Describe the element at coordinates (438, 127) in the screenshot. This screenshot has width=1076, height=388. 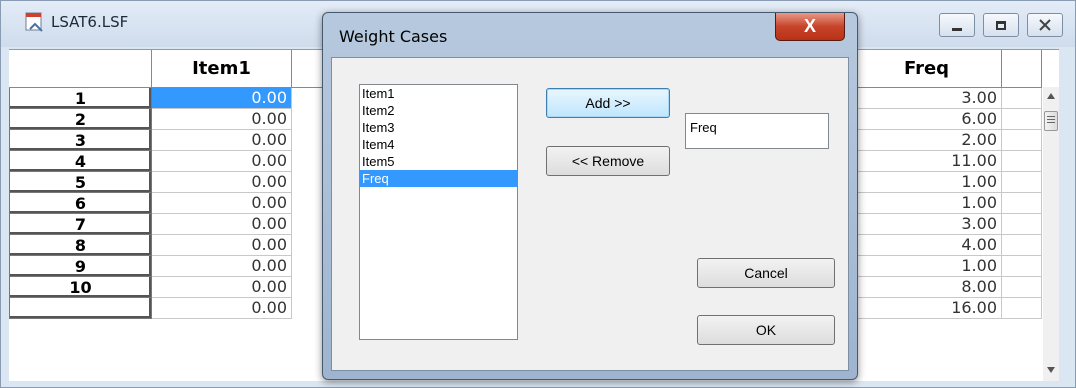
I see `variable-list-item: Item3` at that location.